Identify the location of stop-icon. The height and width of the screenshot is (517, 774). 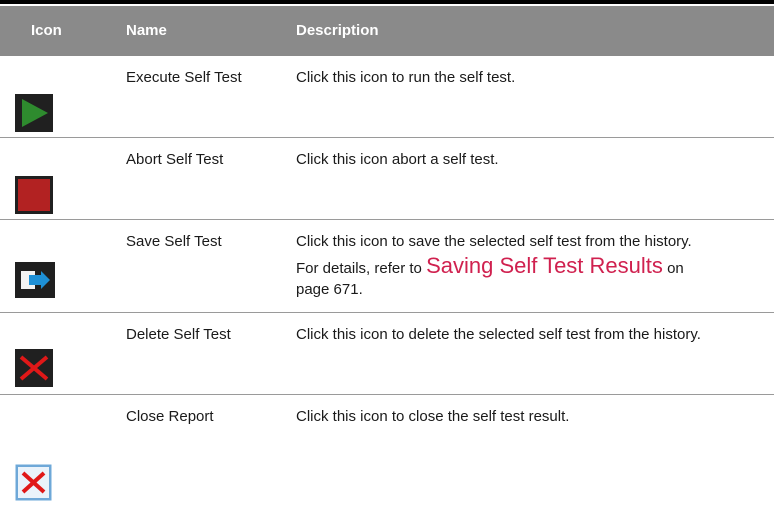
(34, 195).